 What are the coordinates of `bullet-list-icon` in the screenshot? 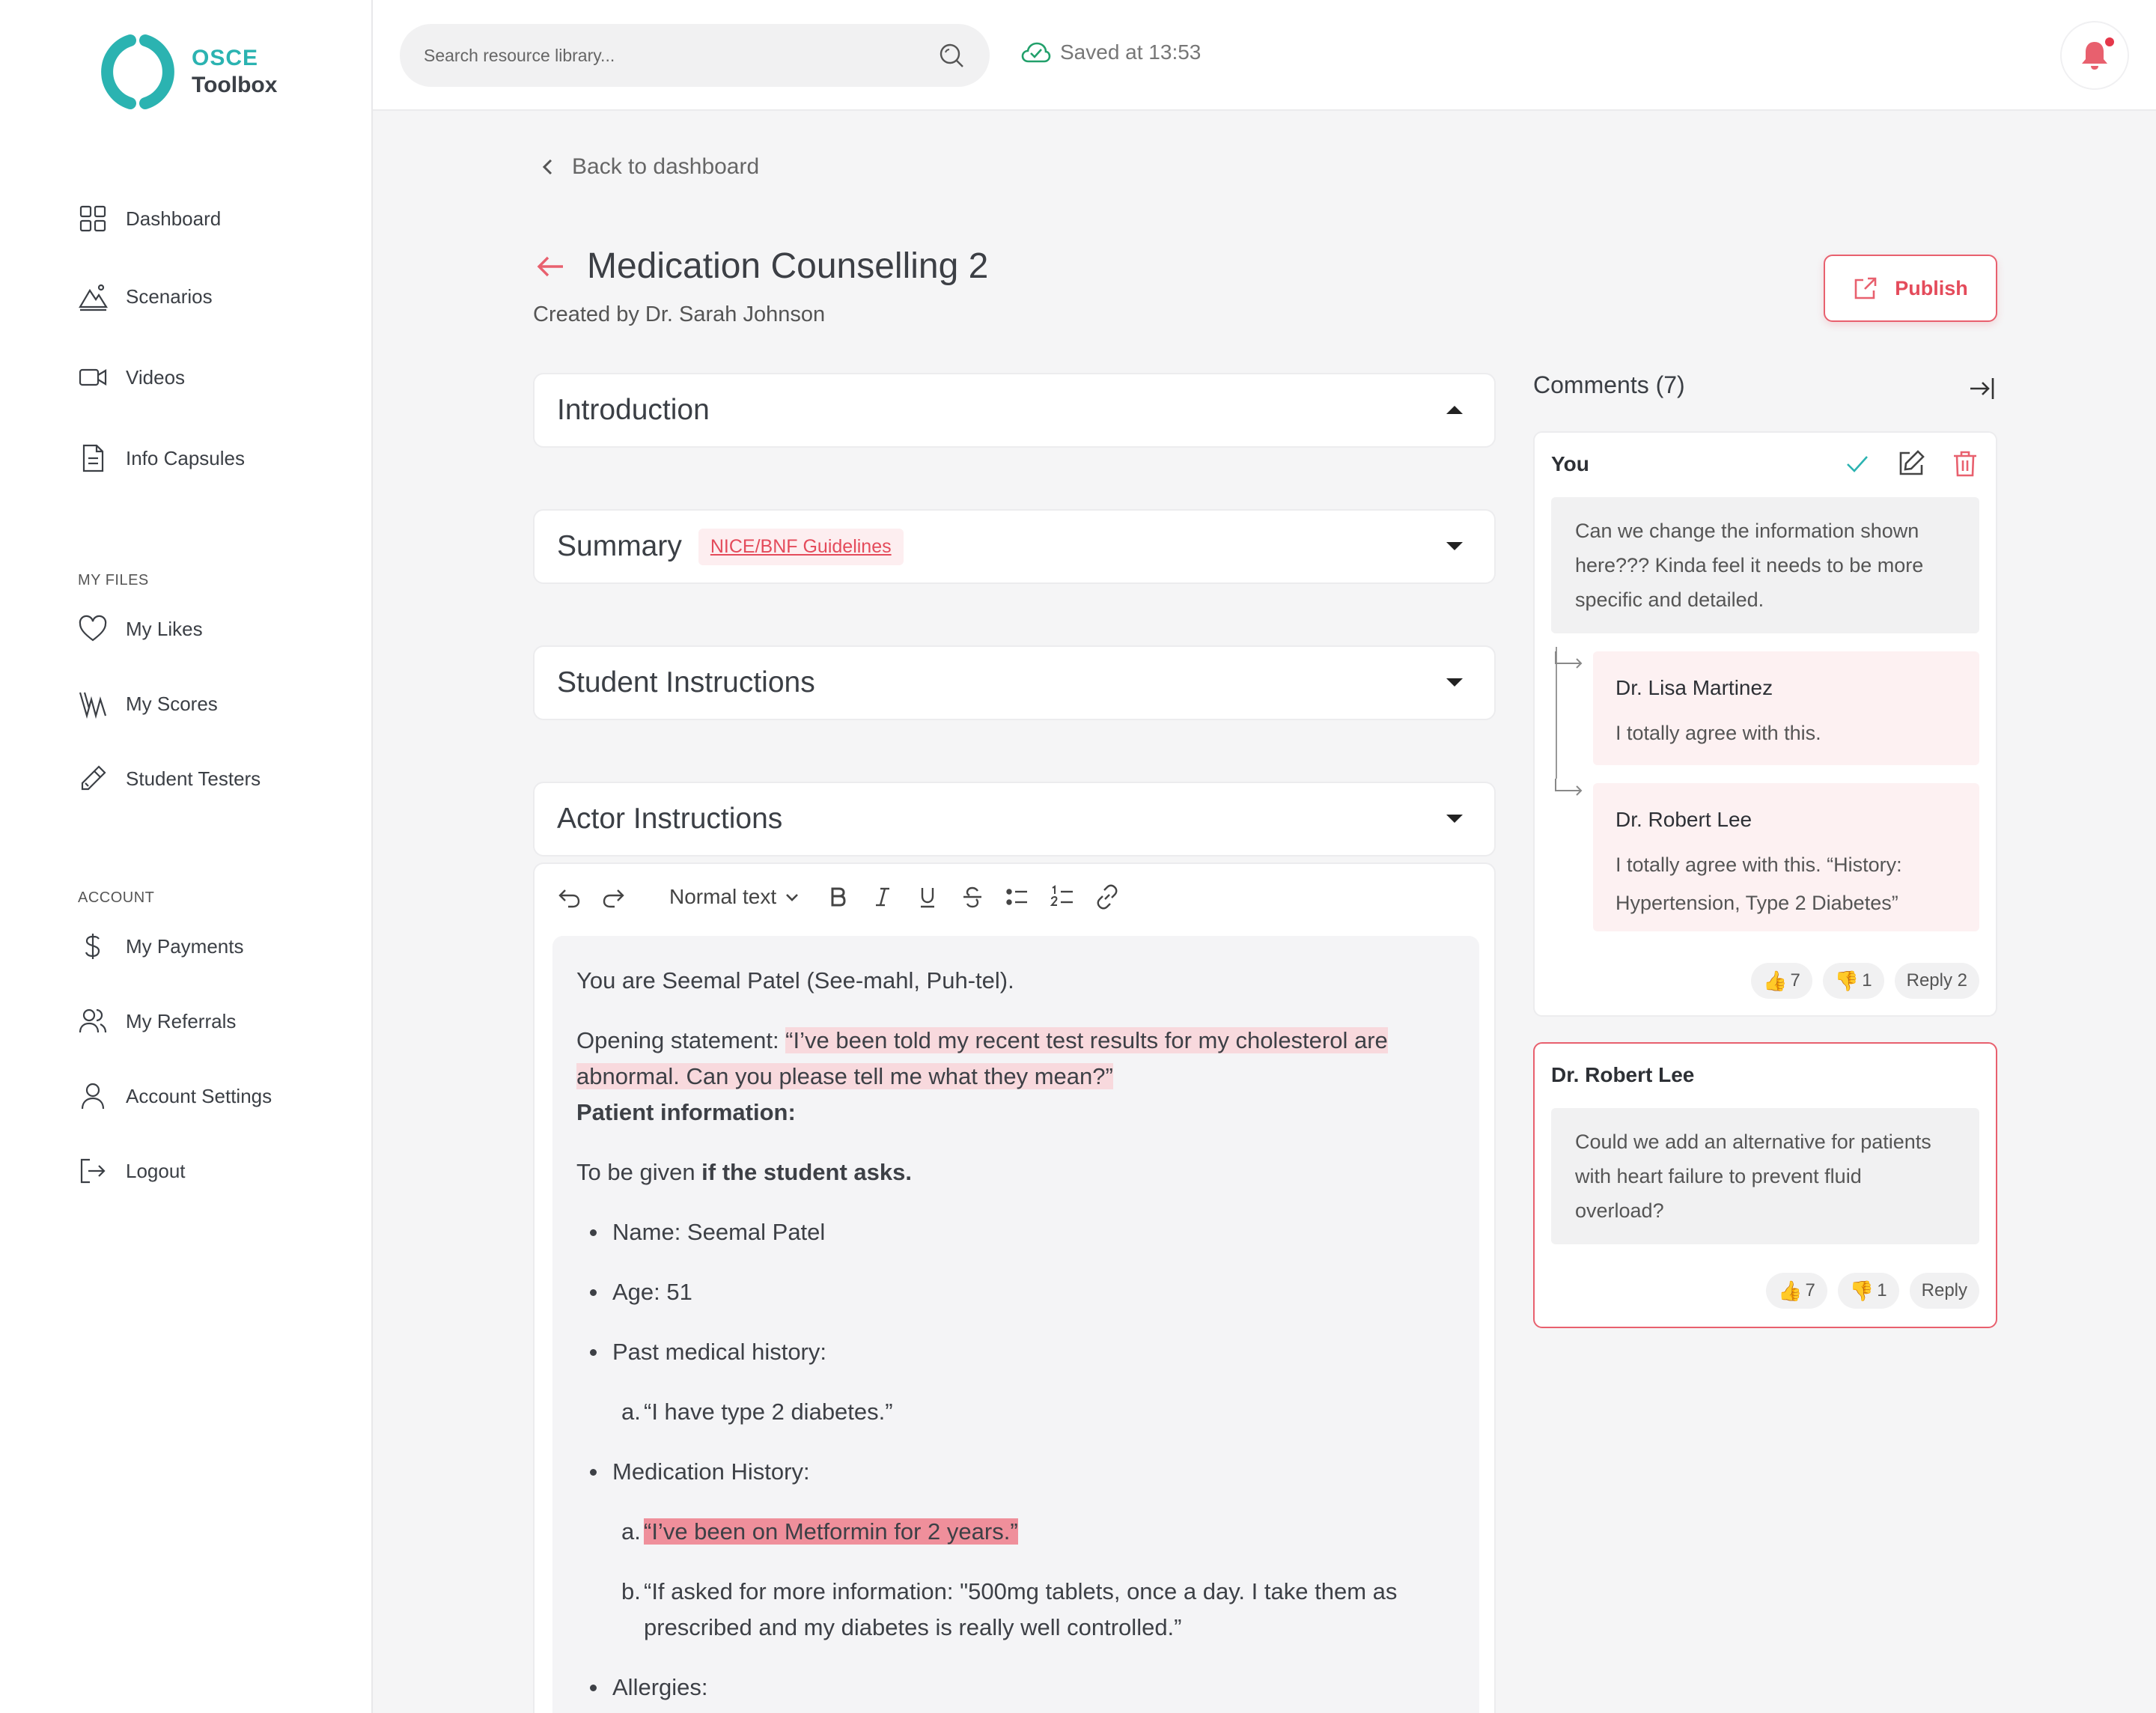 It's located at (1017, 897).